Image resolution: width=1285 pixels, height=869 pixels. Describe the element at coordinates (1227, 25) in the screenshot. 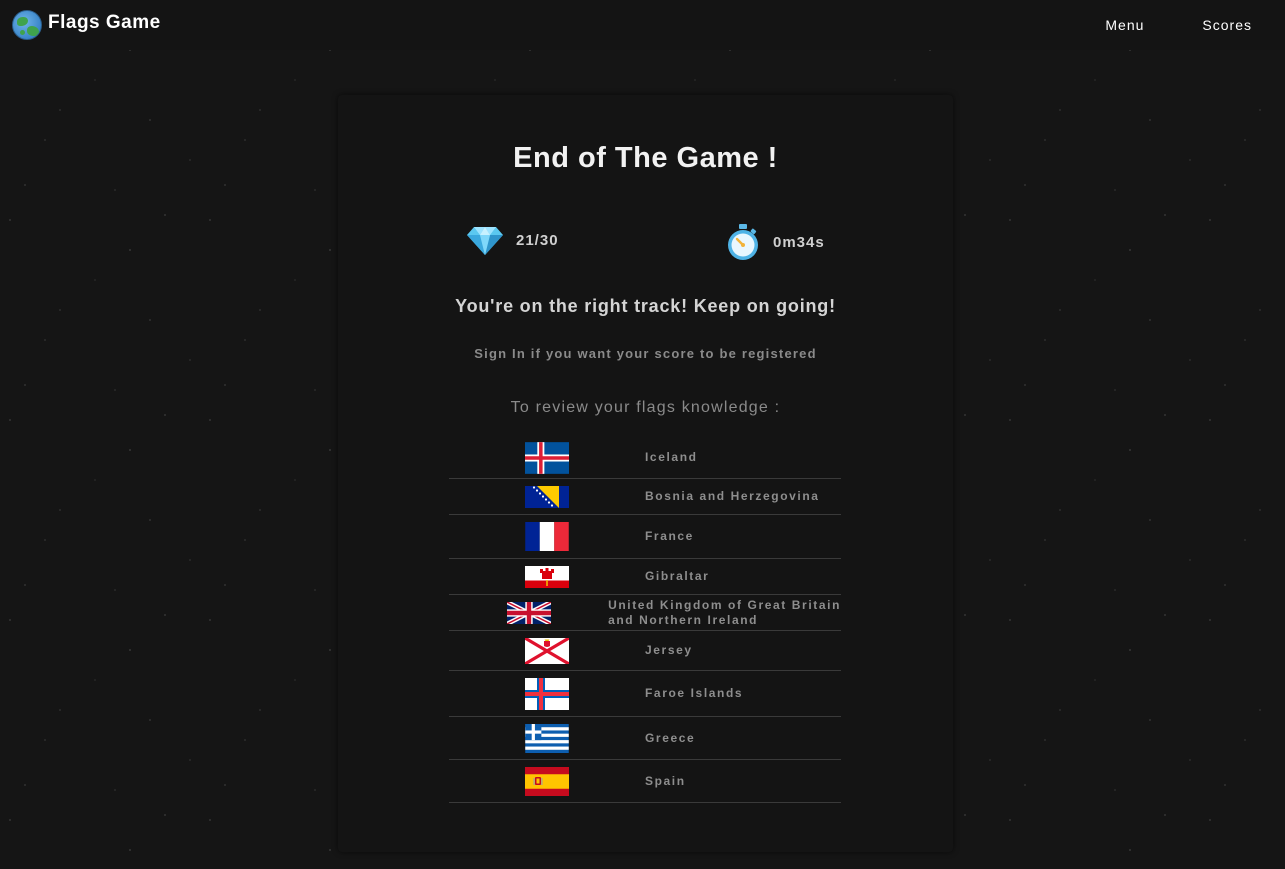

I see `nav-scores-link: Scores` at that location.